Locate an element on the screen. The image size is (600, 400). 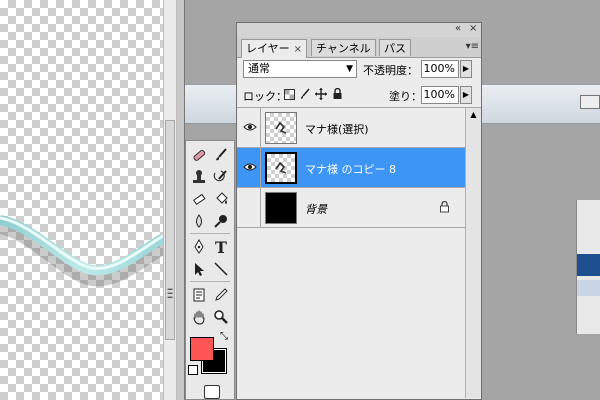
canvas-vertical-scrollbar: ━ ━ ━ is located at coordinates (170, 200).